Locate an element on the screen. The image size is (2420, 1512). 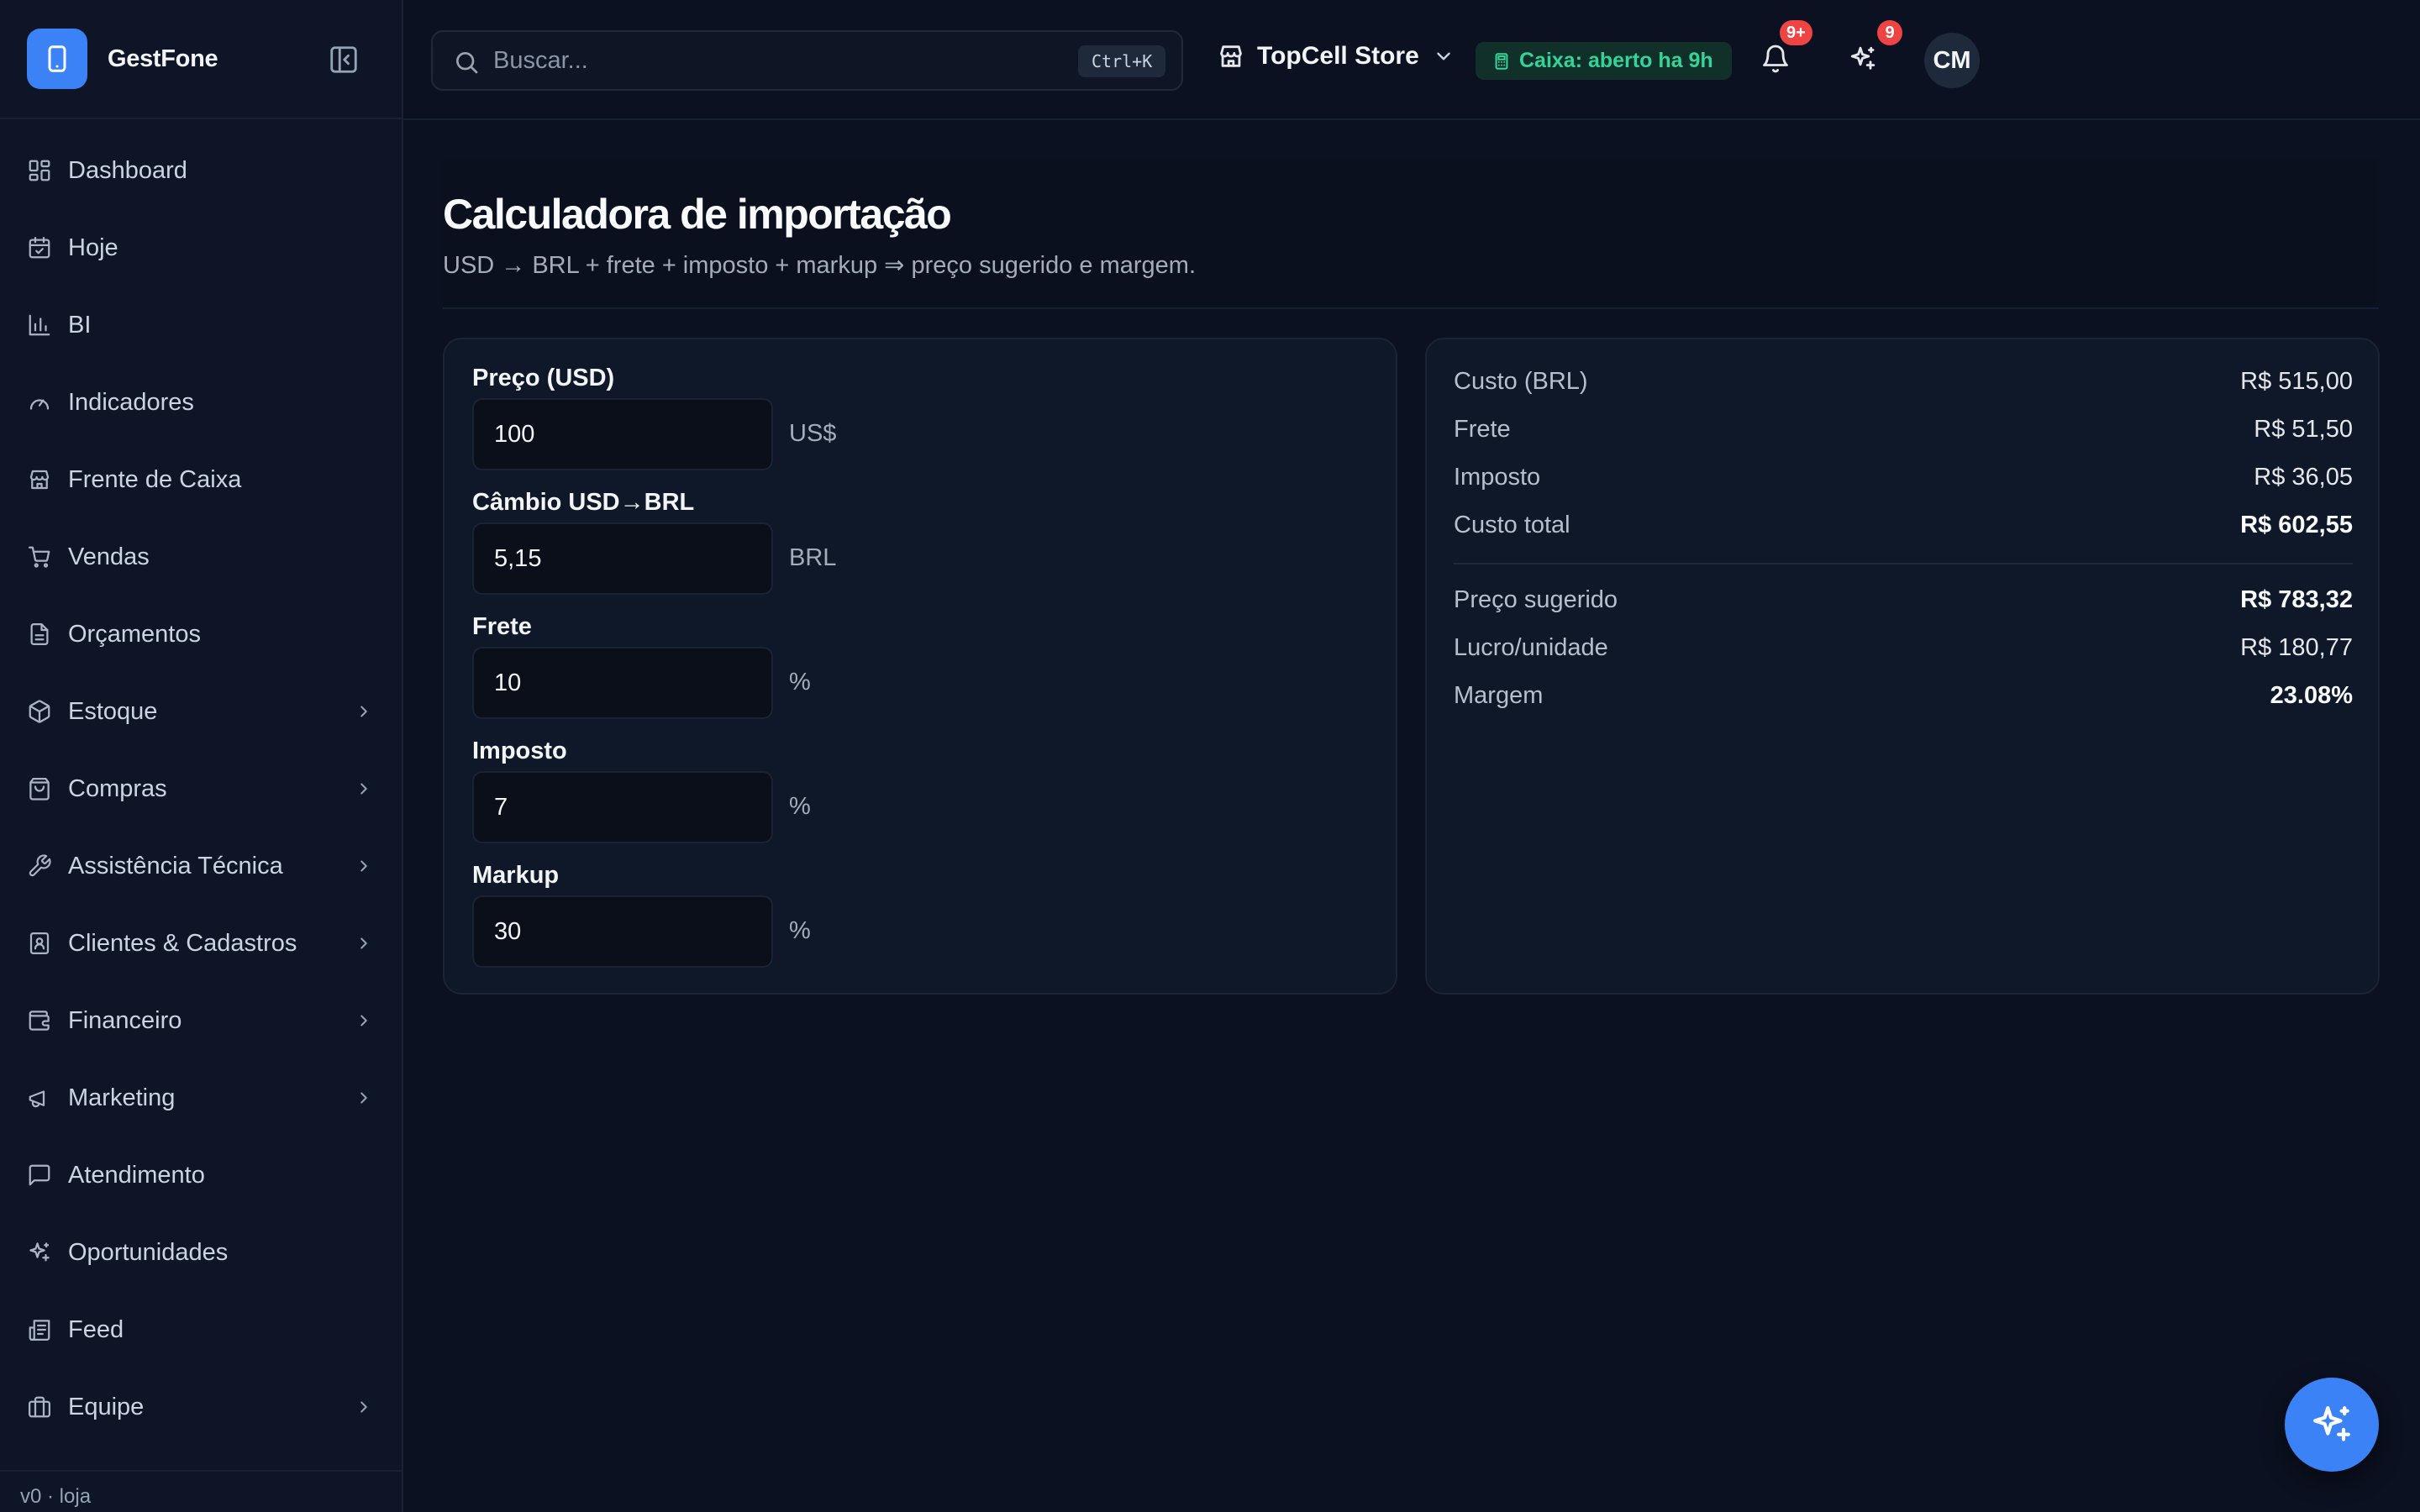
price-usd-unit: US$ is located at coordinates (813, 433).